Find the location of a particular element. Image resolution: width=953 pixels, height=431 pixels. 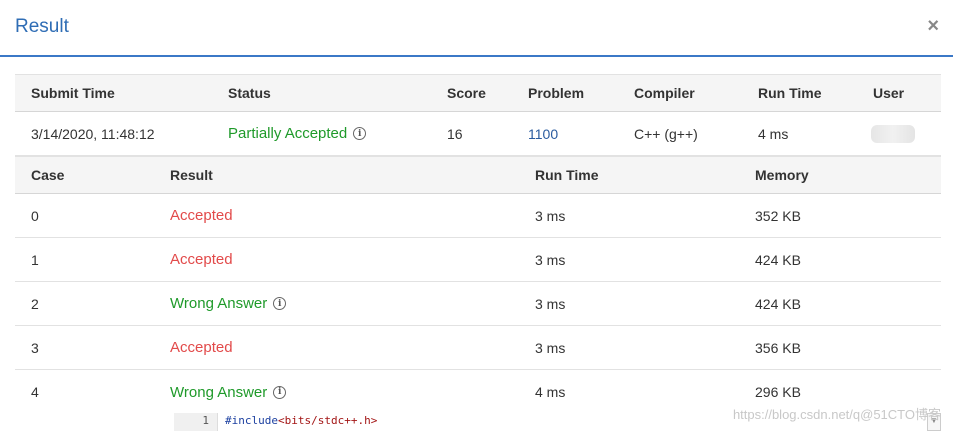

problem-link: 1100 is located at coordinates (543, 133).